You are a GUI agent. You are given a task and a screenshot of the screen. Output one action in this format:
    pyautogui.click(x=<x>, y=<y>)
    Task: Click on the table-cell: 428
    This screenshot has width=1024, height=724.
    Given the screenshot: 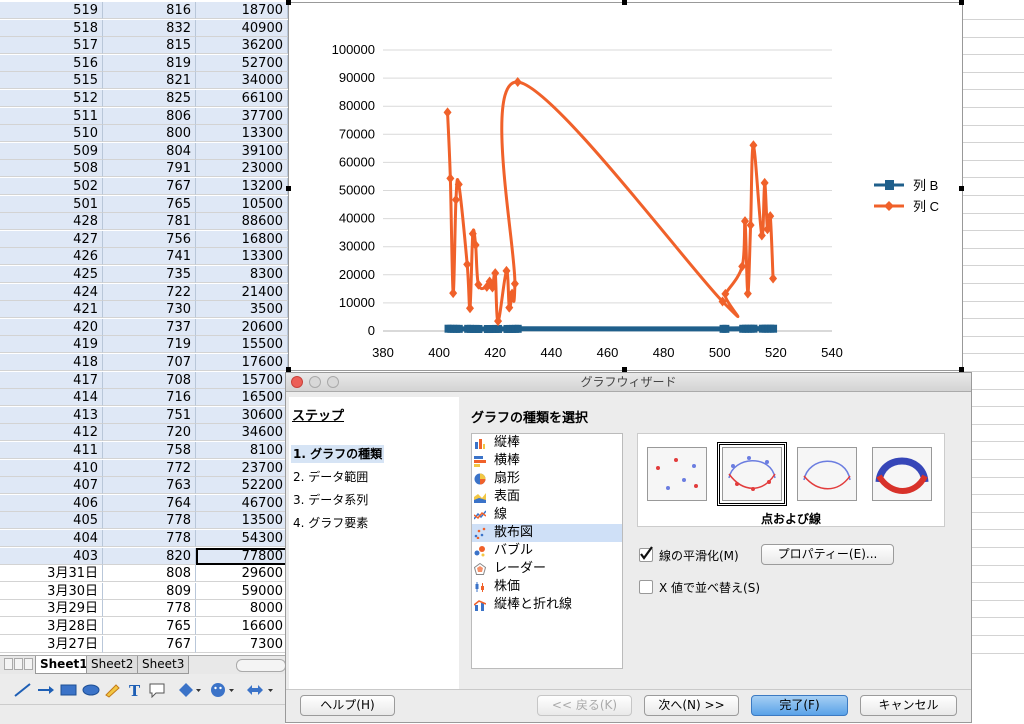 What is the action you would take?
    pyautogui.click(x=51, y=221)
    